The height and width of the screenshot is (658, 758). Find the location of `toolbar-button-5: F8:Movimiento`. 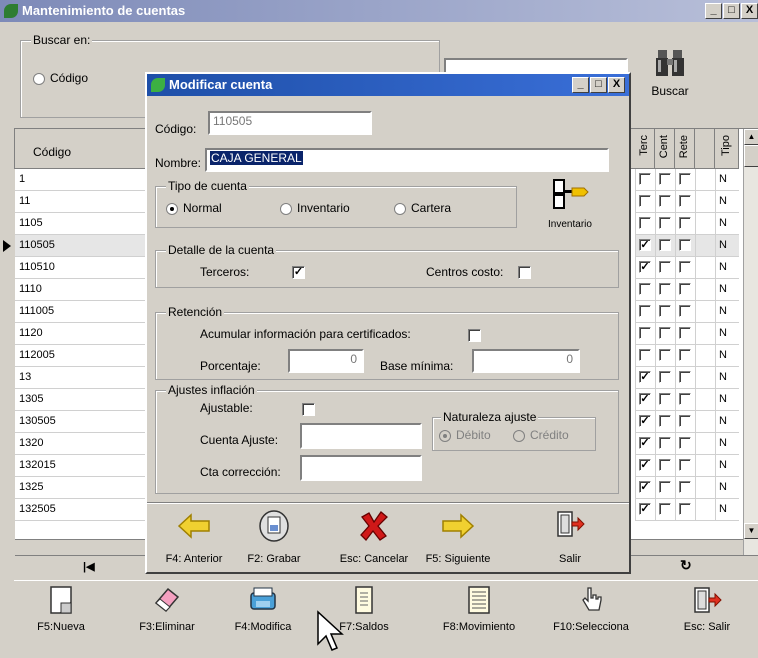

toolbar-button-5: F8:Movimiento is located at coordinates (479, 609).